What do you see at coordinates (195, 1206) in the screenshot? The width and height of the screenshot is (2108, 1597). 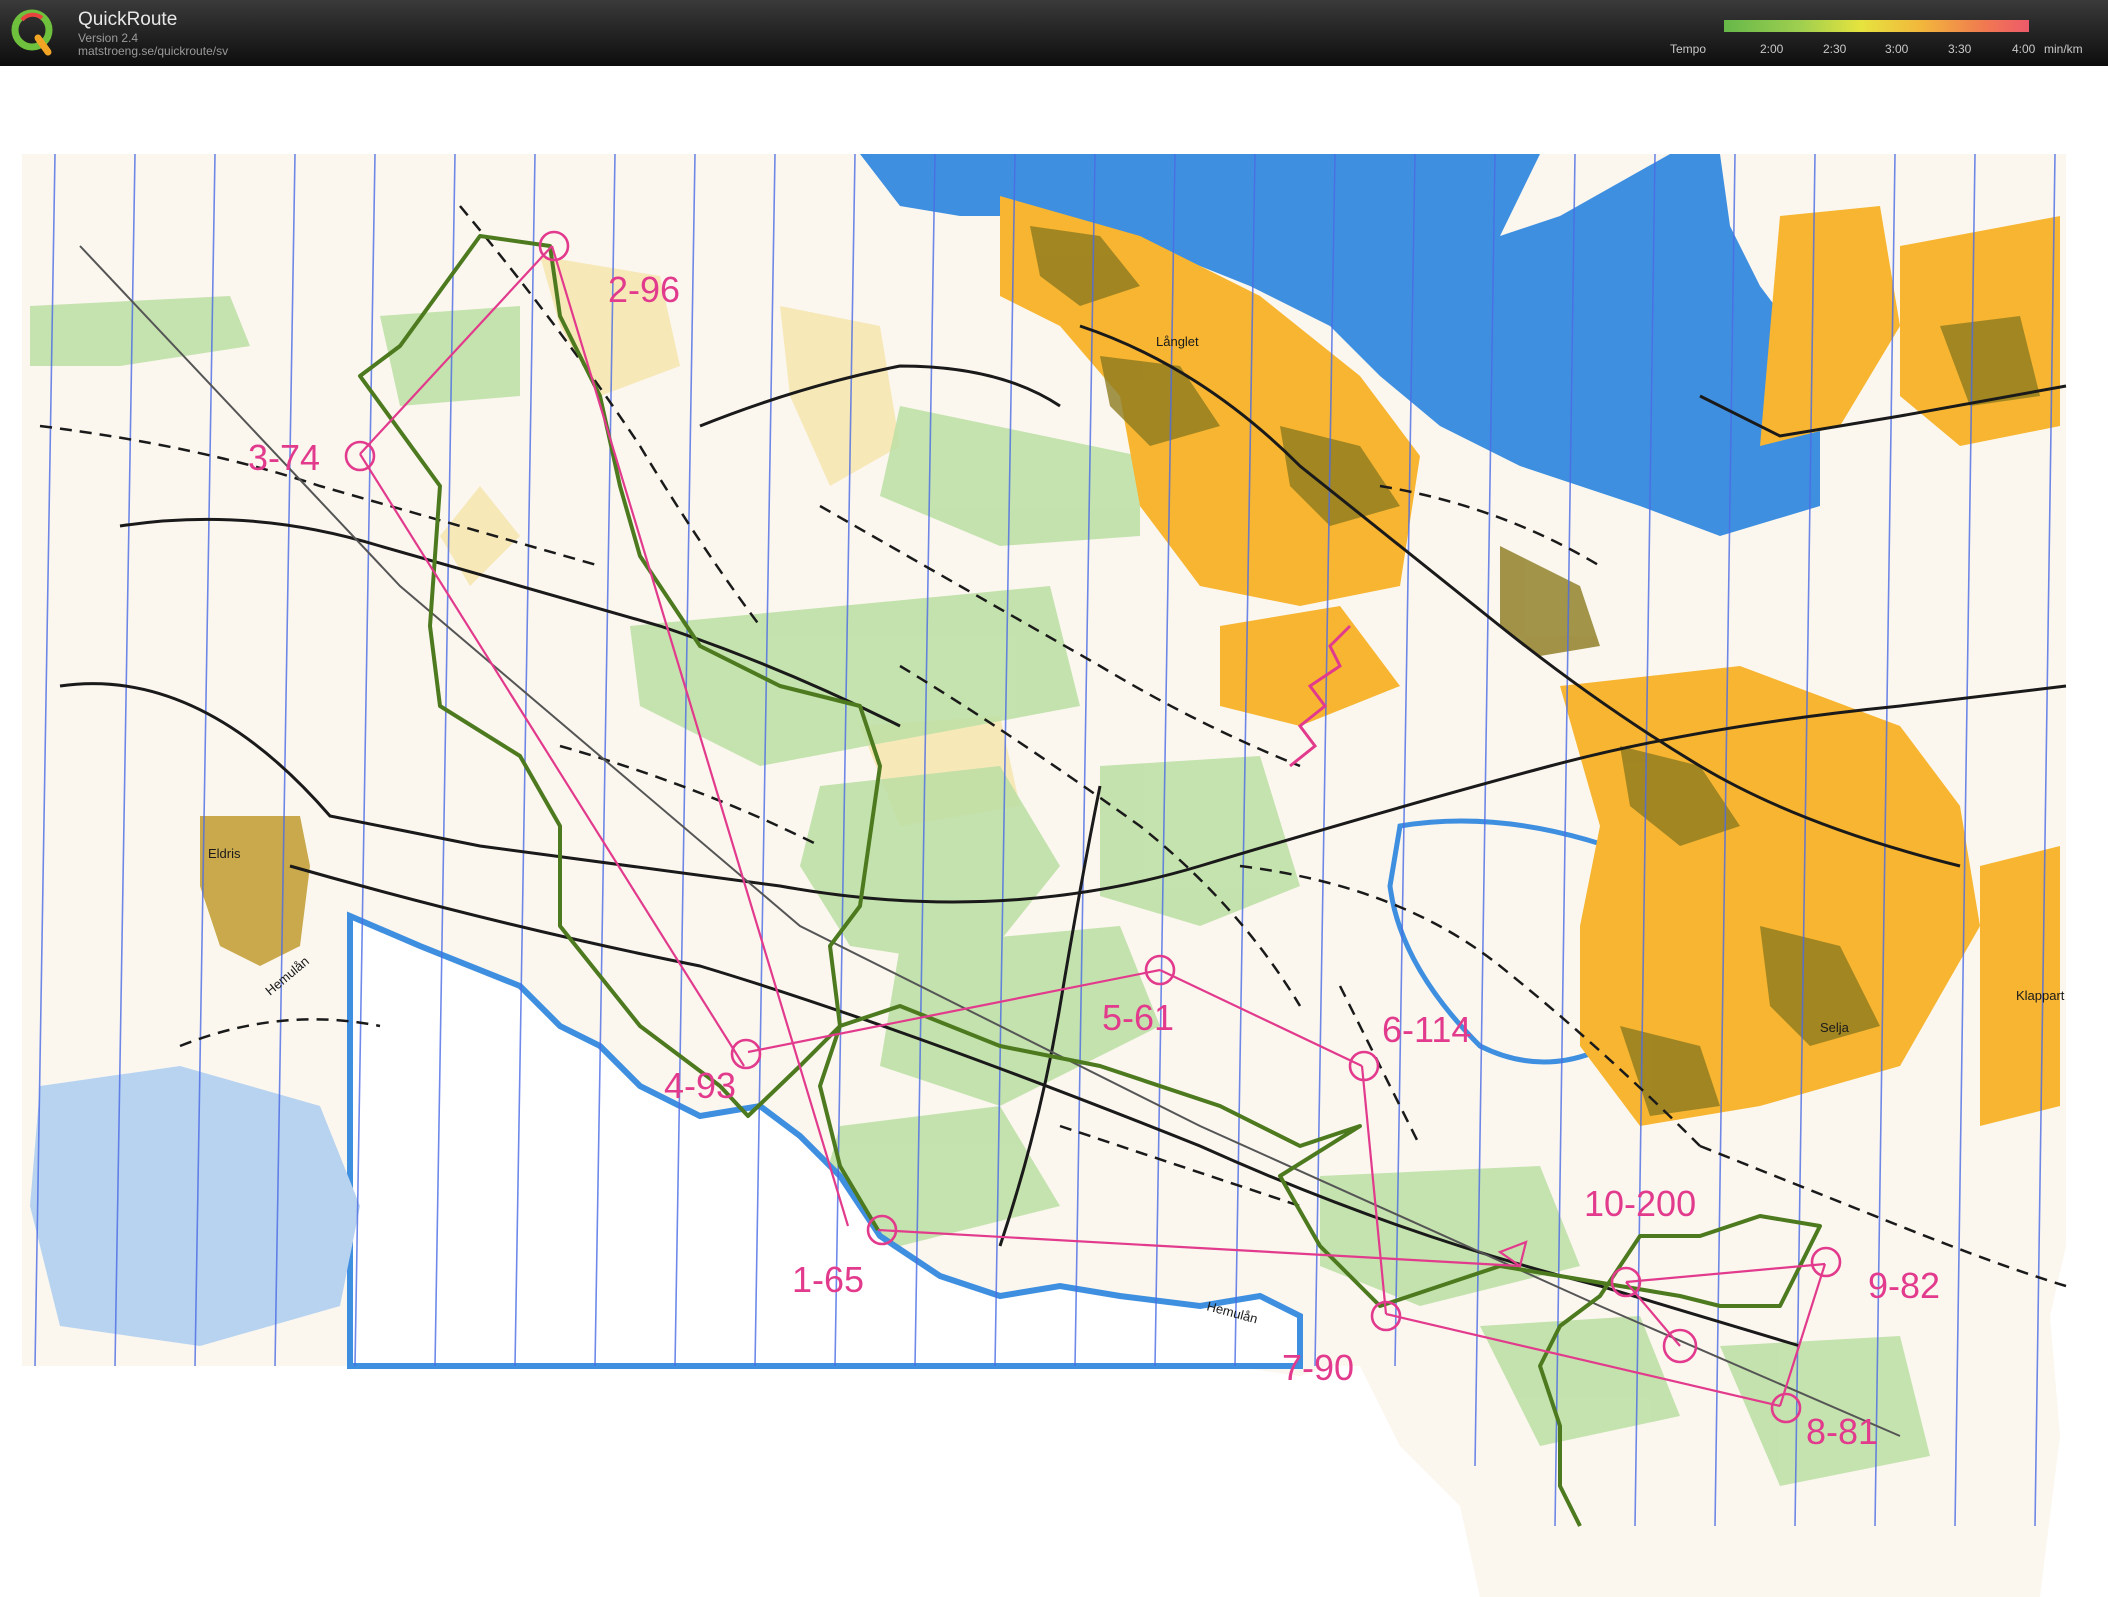 I see `water-left` at bounding box center [195, 1206].